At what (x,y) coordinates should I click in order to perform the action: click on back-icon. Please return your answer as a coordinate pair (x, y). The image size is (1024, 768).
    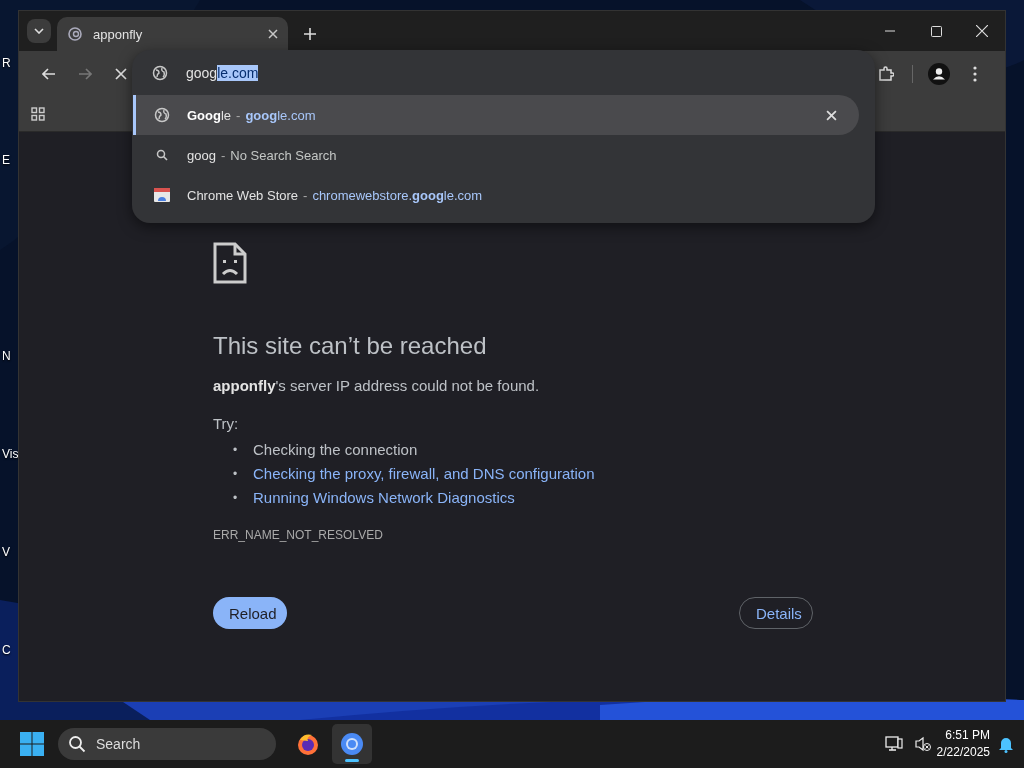
    Looking at the image, I should click on (49, 73).